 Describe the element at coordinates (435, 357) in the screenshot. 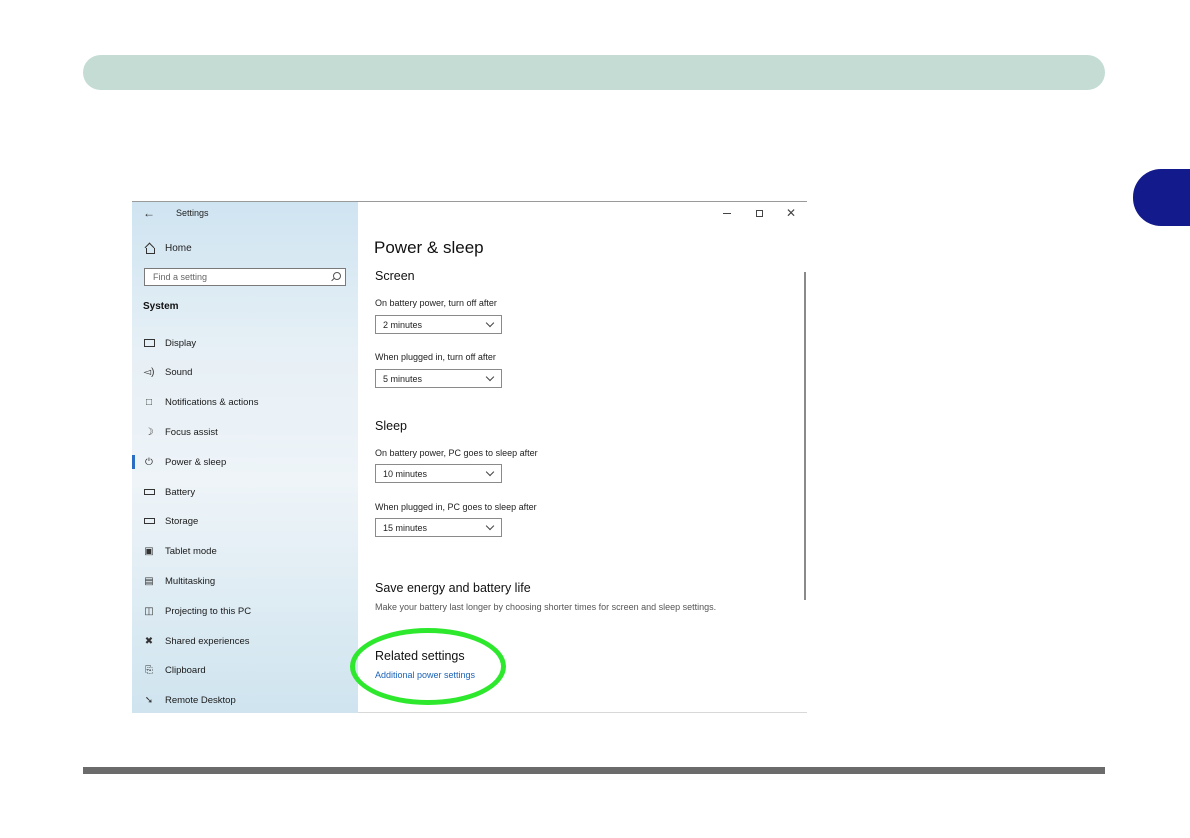

I see `screen-plugged-label: When plugged in, turn off after` at that location.